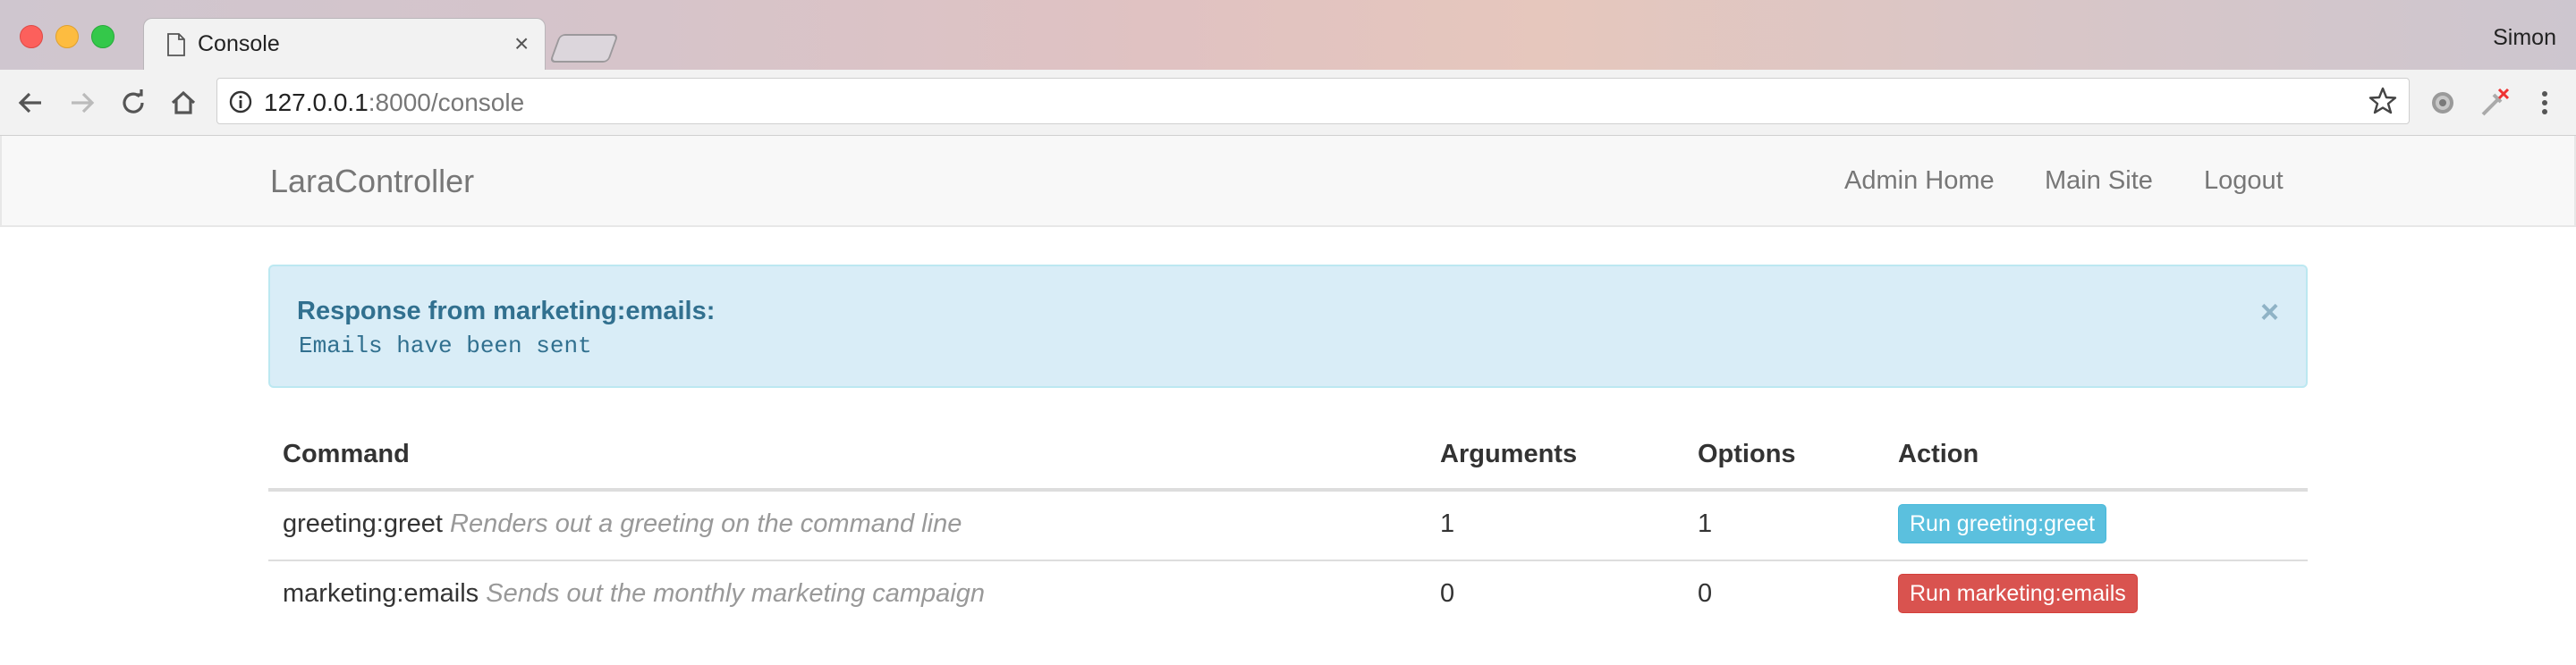  Describe the element at coordinates (506, 311) in the screenshot. I see `alert-title: Response from marketing:emails:` at that location.